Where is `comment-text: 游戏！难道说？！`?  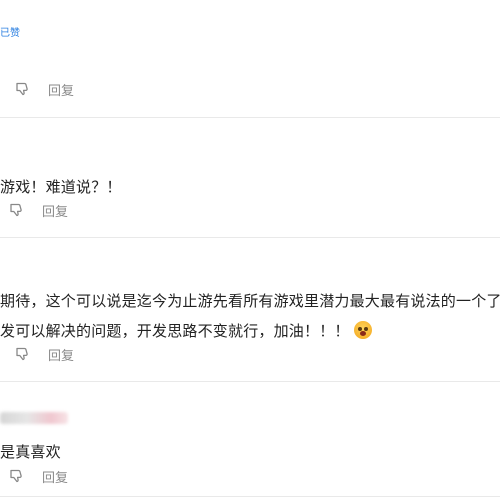 comment-text: 游戏！难道说？！ is located at coordinates (61, 187).